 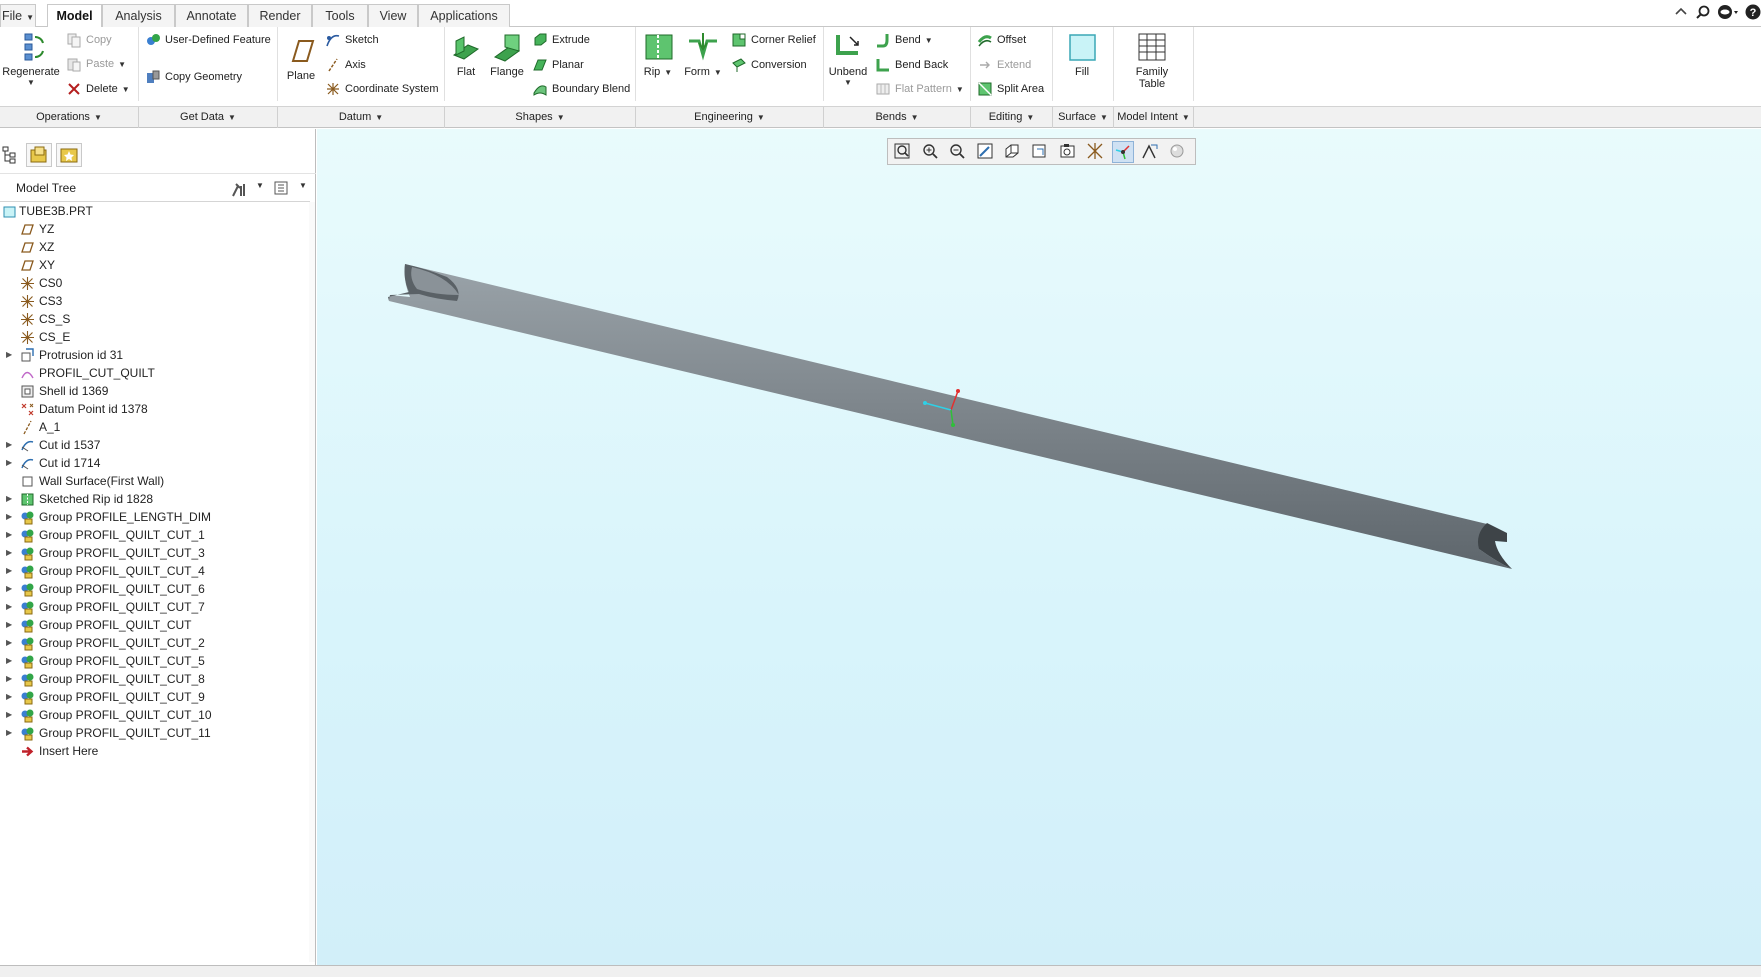 I want to click on bend-button: Bend ▼, so click(x=904, y=40).